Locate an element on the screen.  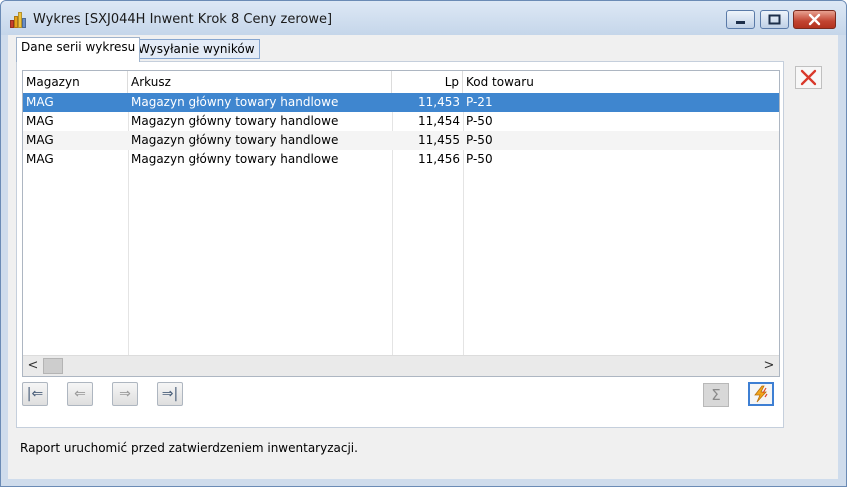
column-header-magazyn: Magazyn is located at coordinates (75, 82).